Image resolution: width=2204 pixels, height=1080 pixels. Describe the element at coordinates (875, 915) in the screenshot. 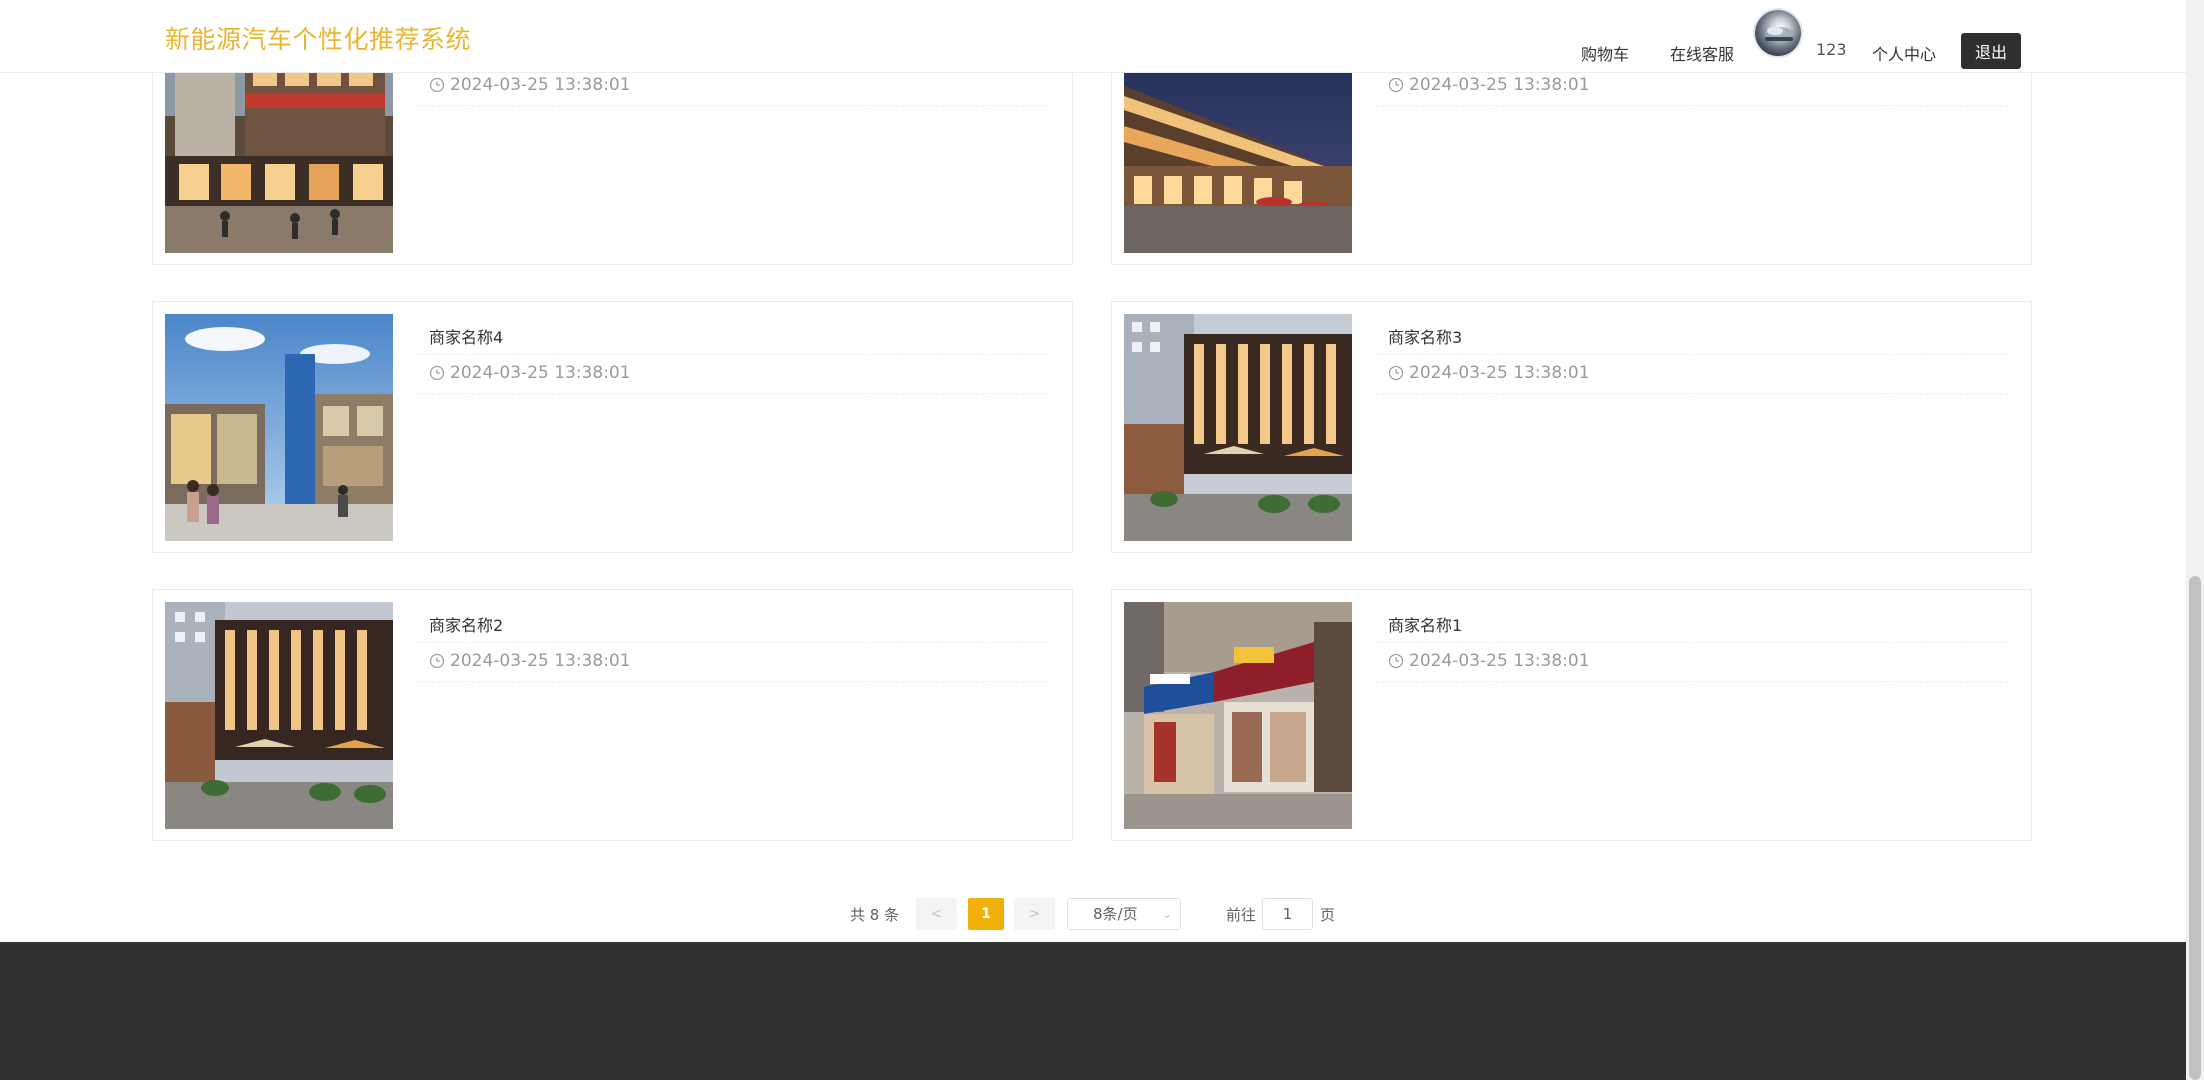

I see `pagination-total: 共 8 条` at that location.